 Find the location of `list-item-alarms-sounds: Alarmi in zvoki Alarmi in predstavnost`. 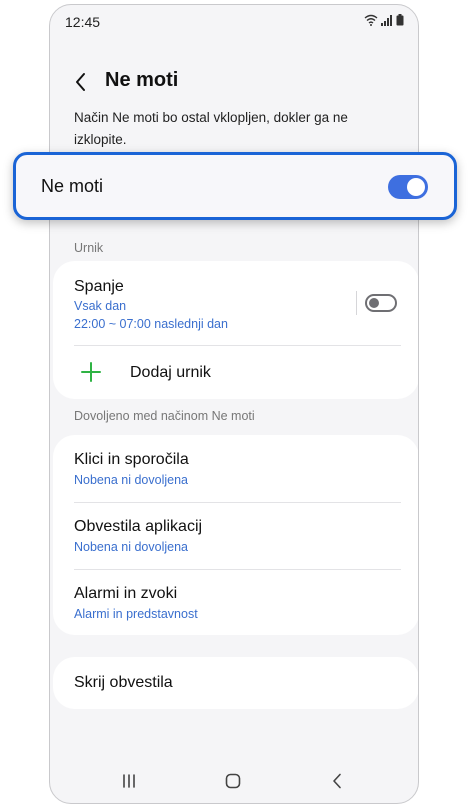

list-item-alarms-sounds: Alarmi in zvoki Alarmi in predstavnost is located at coordinates (235, 602).